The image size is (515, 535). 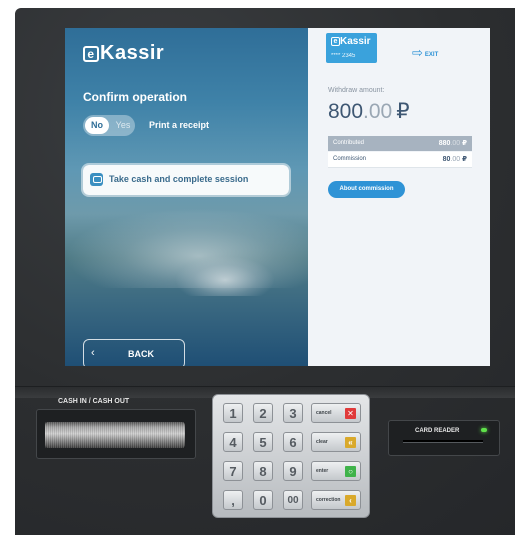 What do you see at coordinates (179, 179) in the screenshot?
I see `take-cash-label: Take cash and complete session` at bounding box center [179, 179].